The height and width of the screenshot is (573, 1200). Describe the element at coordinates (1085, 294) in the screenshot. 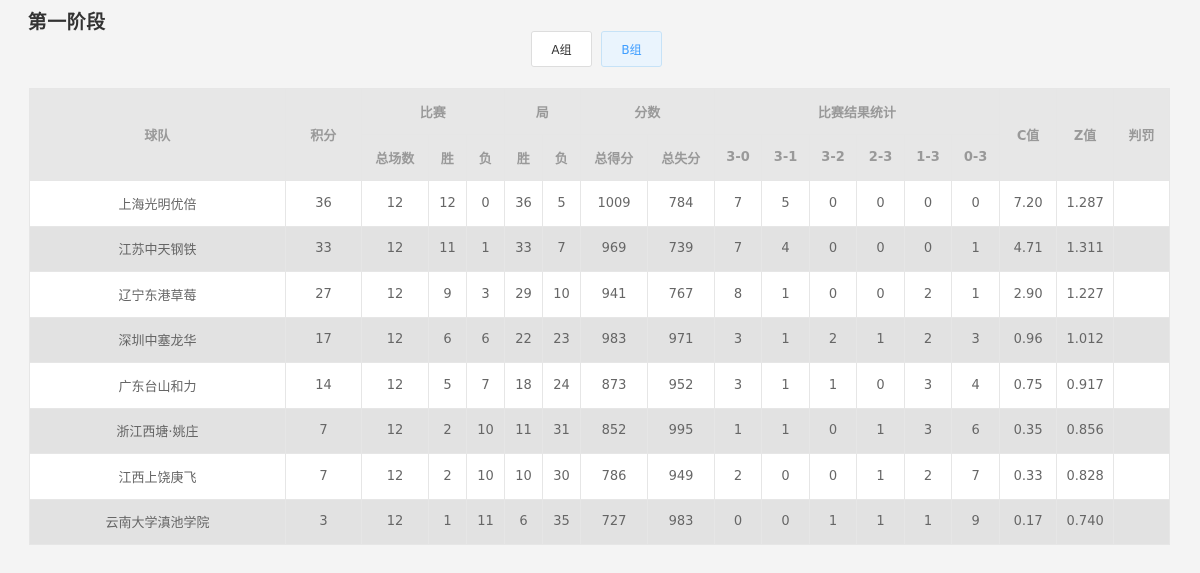

I see `cell-z-value: 1.227` at that location.